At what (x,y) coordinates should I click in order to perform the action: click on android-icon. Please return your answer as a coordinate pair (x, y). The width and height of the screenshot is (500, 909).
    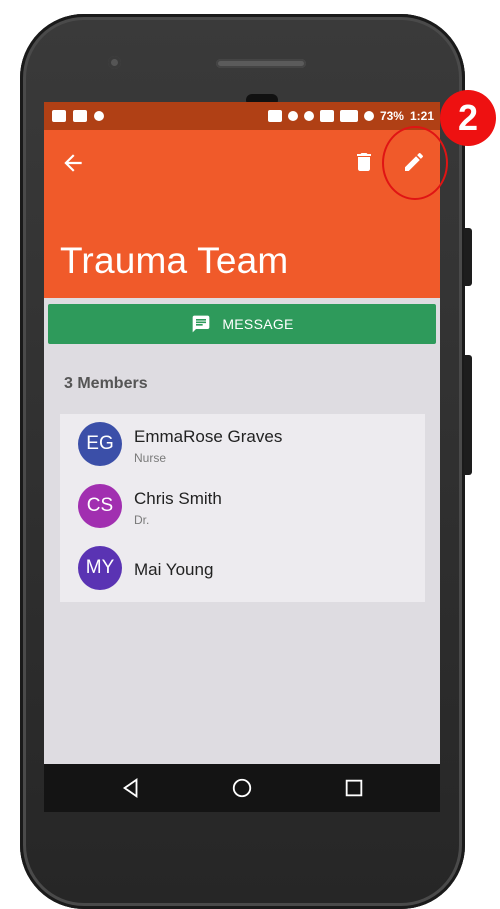
    Looking at the image, I should click on (80, 116).